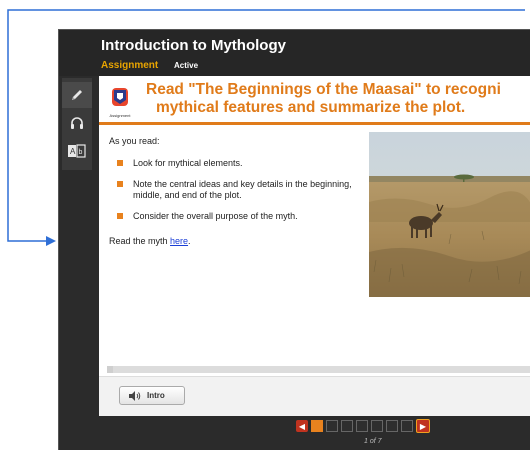 This screenshot has height=450, width=530. Describe the element at coordinates (135, 395) in the screenshot. I see `speaker-icon` at that location.